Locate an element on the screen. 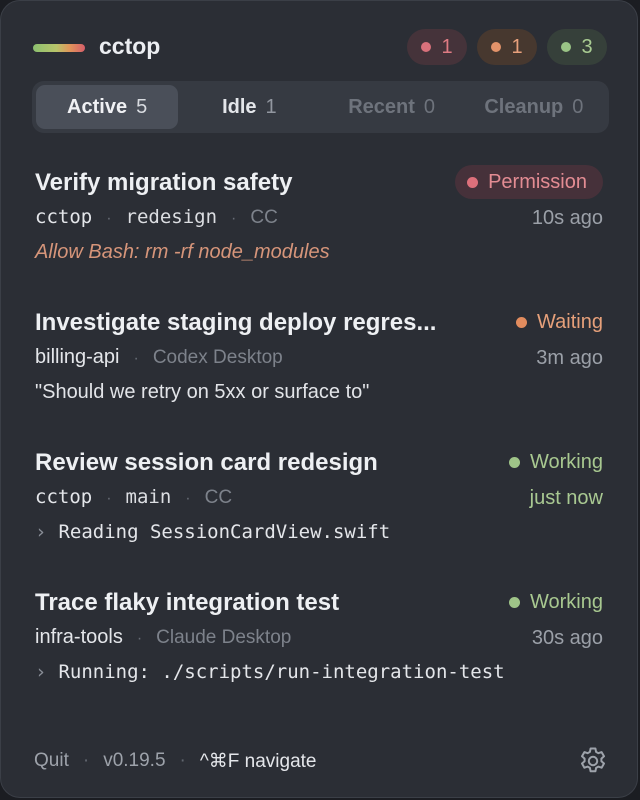 This screenshot has width=640, height=800. session-detail-text: Running: ./scripts/run-integration-test is located at coordinates (281, 672).